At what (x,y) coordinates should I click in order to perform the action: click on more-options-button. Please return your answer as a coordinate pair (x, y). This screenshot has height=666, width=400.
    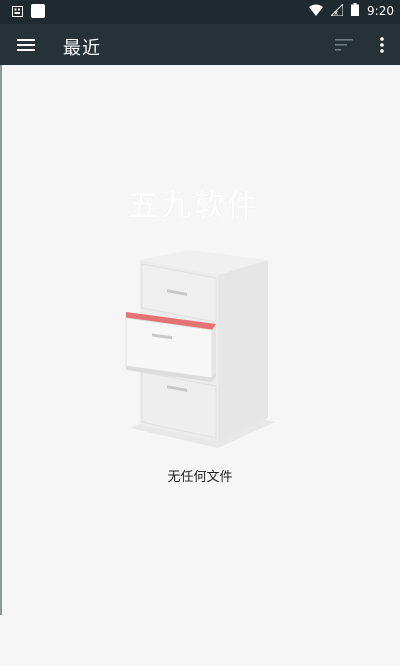
    Looking at the image, I should click on (382, 45).